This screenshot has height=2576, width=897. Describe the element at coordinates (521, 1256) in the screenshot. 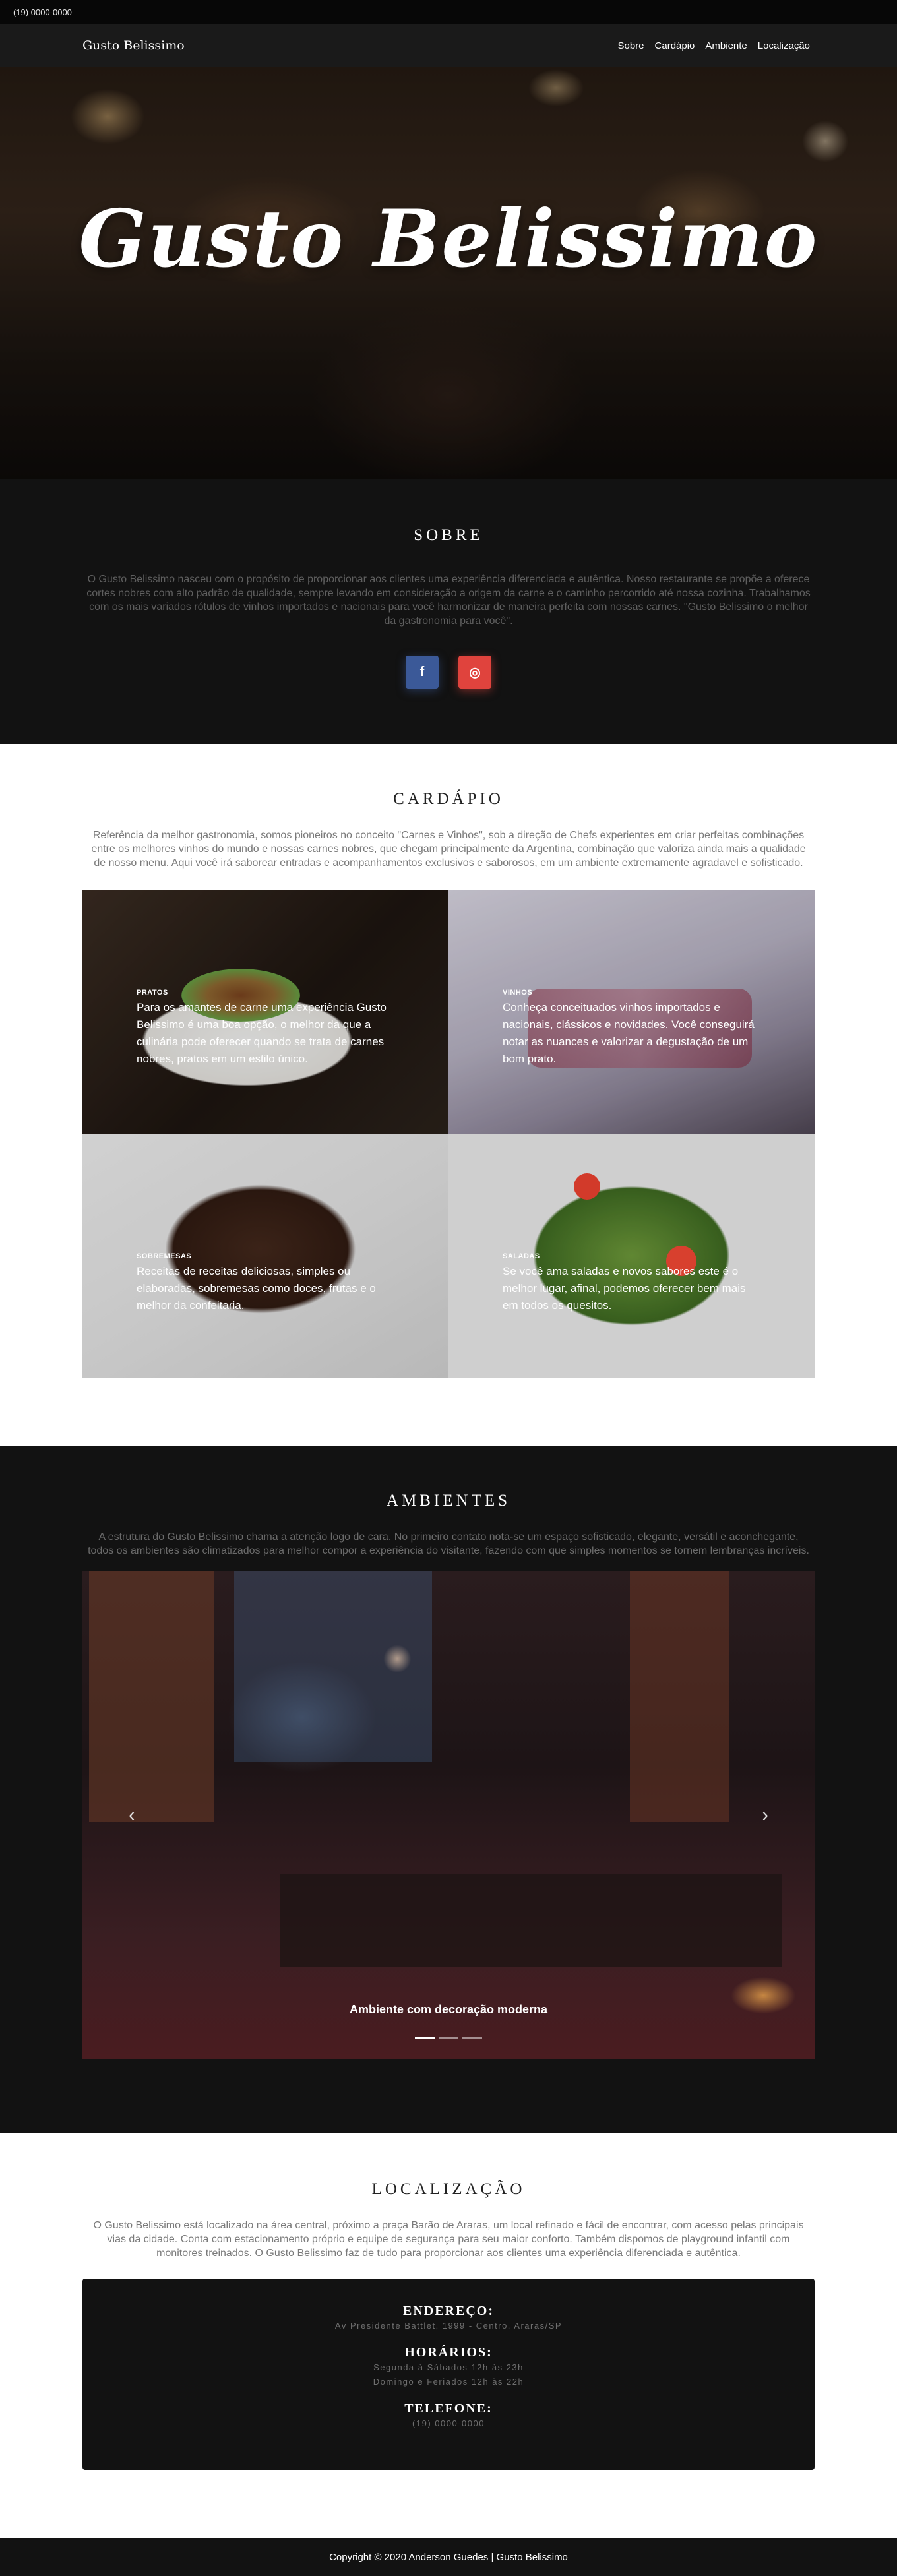

I see `menu-title-saladas: SALADAS` at that location.